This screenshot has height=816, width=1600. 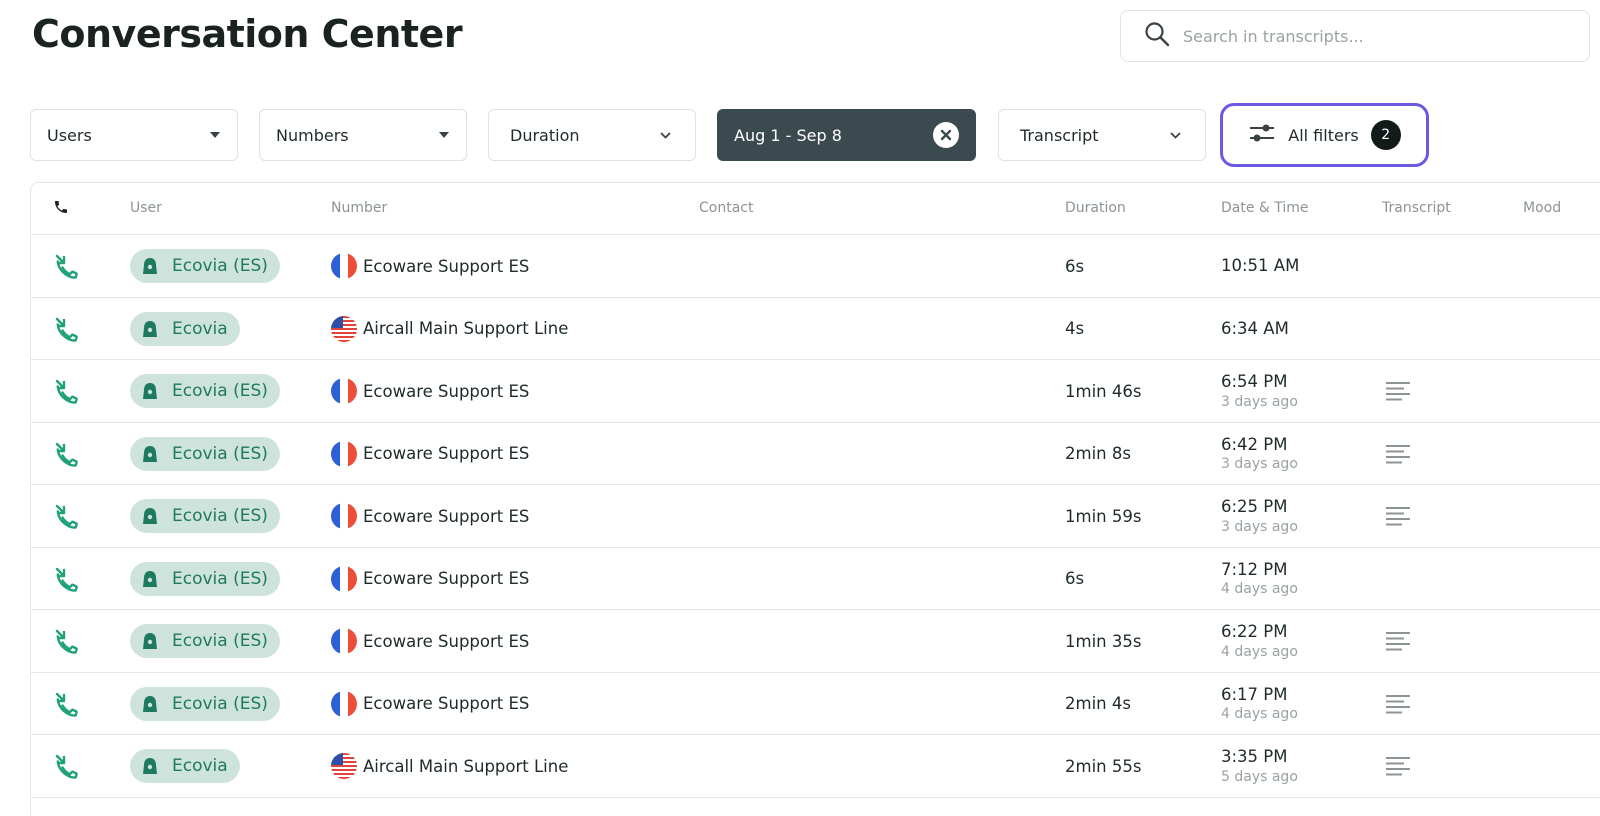 What do you see at coordinates (1542, 208) in the screenshot?
I see `column-mood: Mood` at bounding box center [1542, 208].